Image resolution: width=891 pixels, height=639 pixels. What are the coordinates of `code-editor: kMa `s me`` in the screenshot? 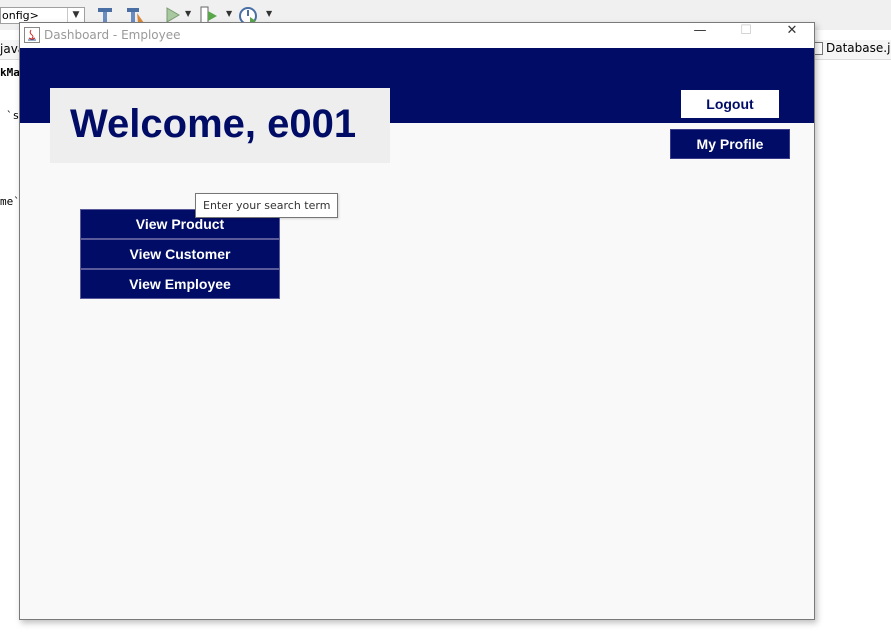 It's located at (10, 349).